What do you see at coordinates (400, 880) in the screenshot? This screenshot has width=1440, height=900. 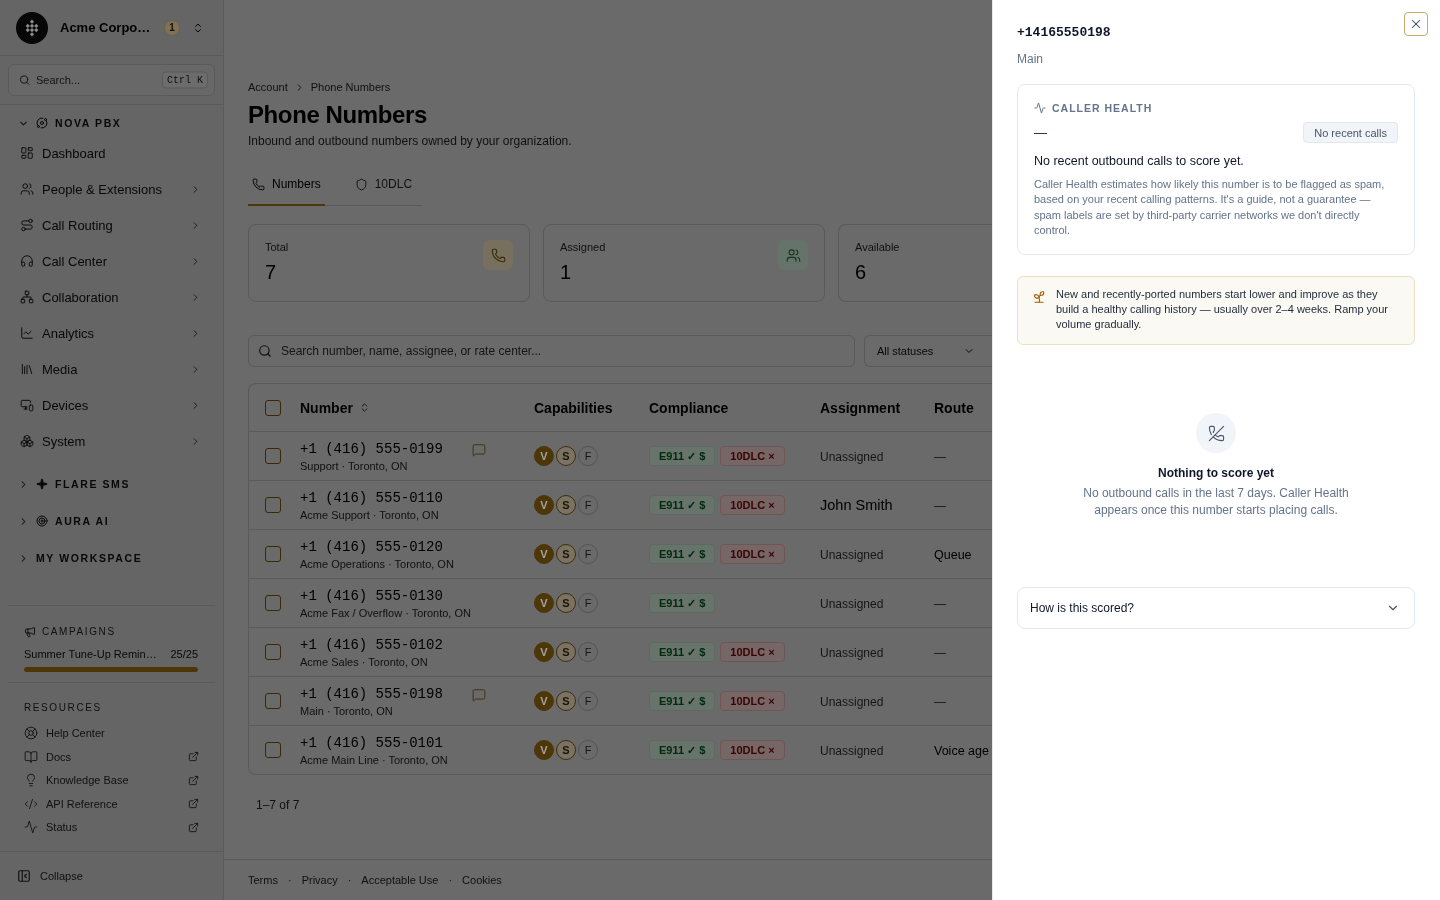 I see `footer-link: Acceptable Use` at bounding box center [400, 880].